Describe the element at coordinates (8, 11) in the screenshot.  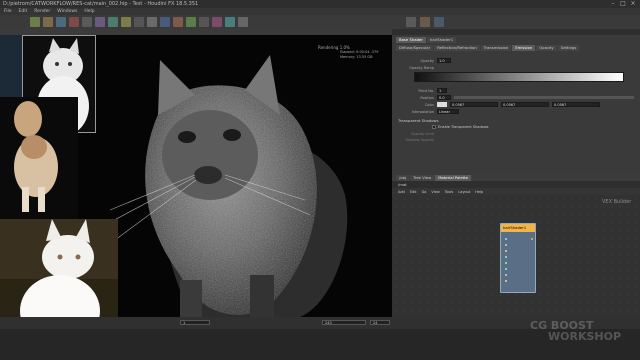
I see `menu-file: File` at that location.